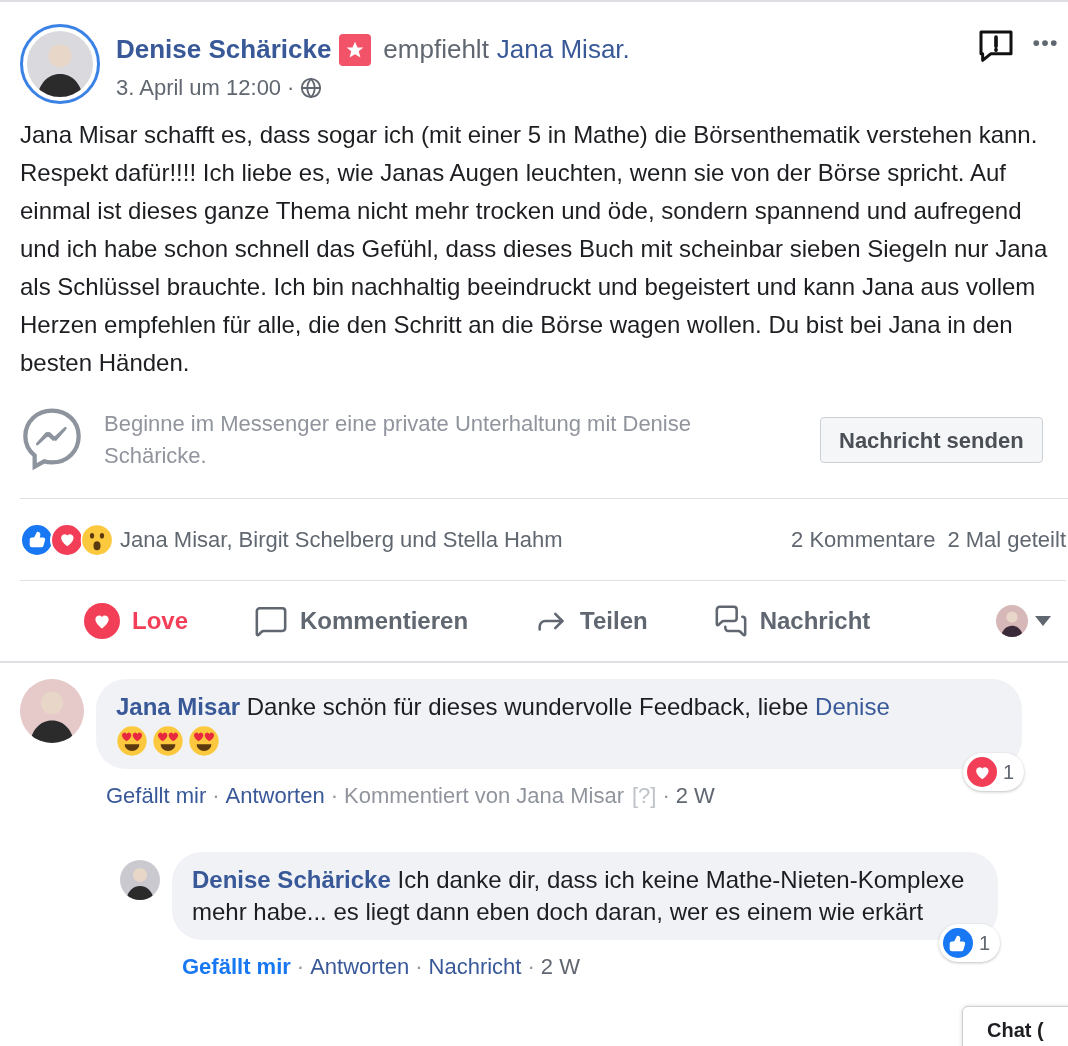 The image size is (1068, 1046). I want to click on audience-selector, so click(1024, 621).